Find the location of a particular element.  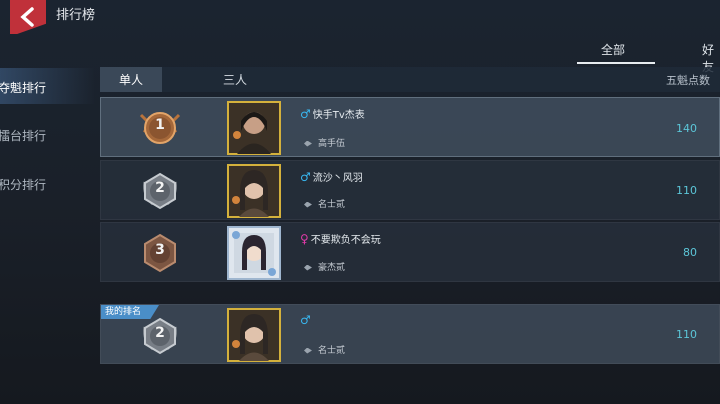

female-icon: ♀ is located at coordinates (304, 239).